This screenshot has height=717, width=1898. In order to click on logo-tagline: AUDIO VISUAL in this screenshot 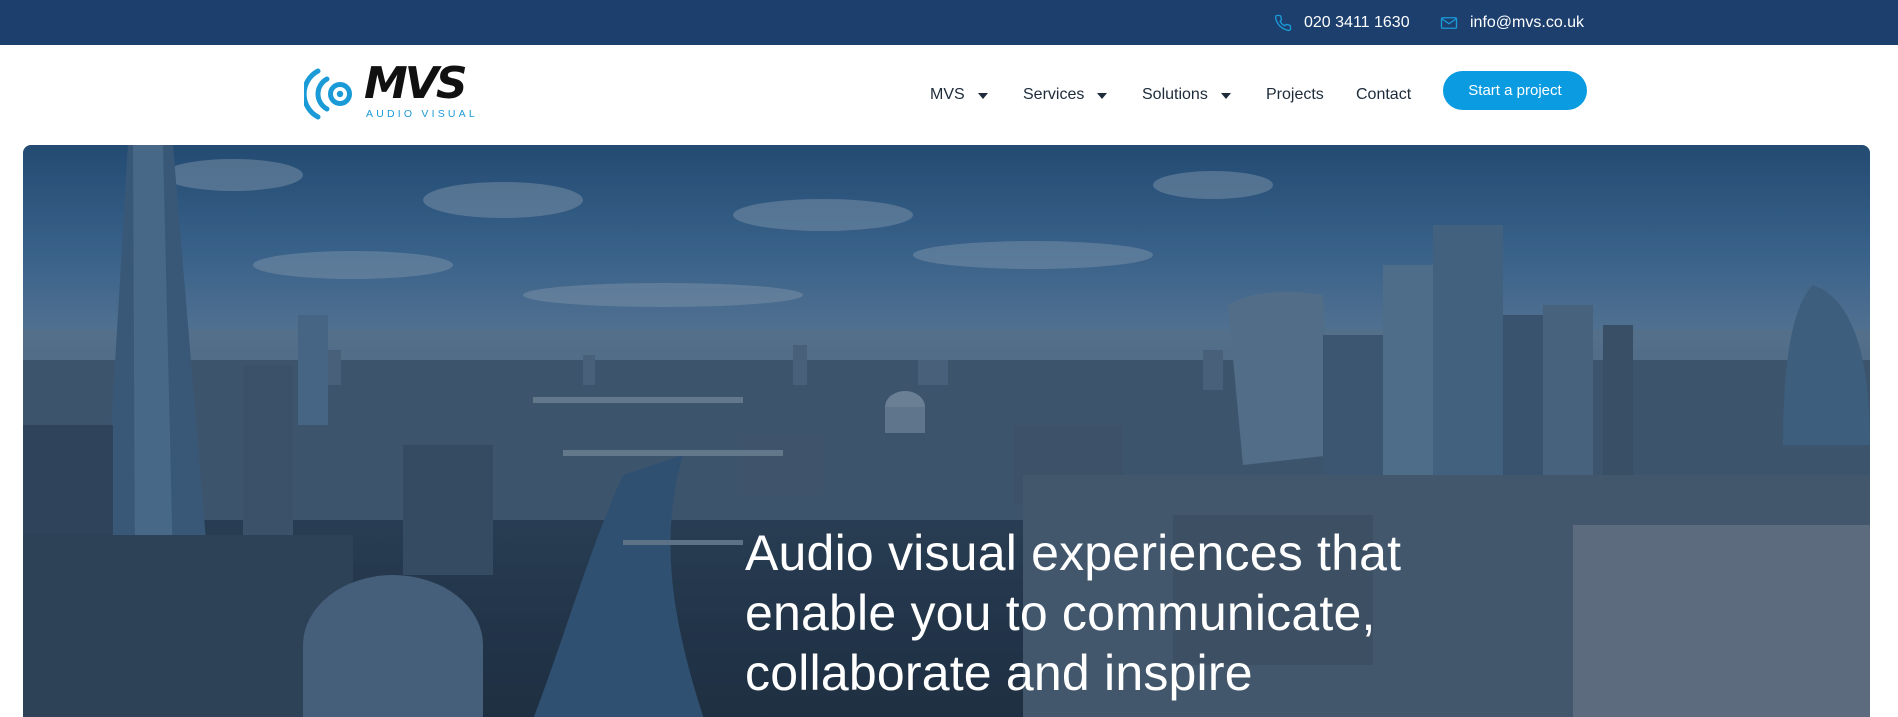, I will do `click(422, 114)`.